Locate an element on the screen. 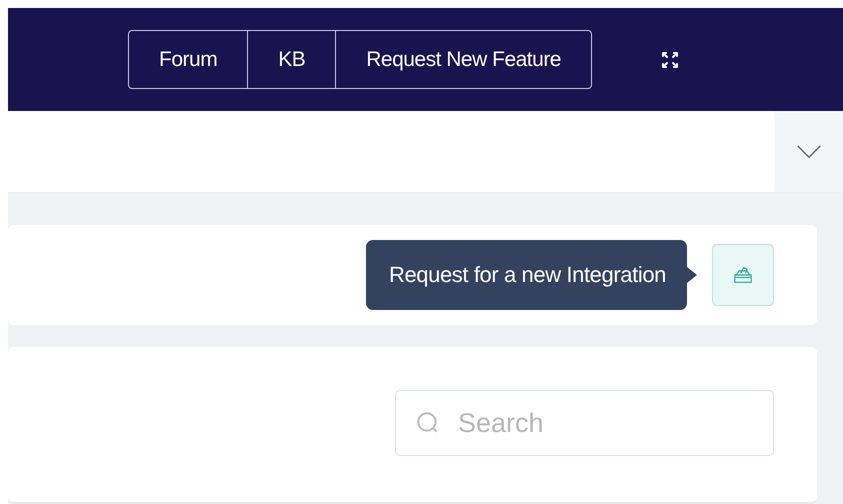  request-integration-button is located at coordinates (743, 275).